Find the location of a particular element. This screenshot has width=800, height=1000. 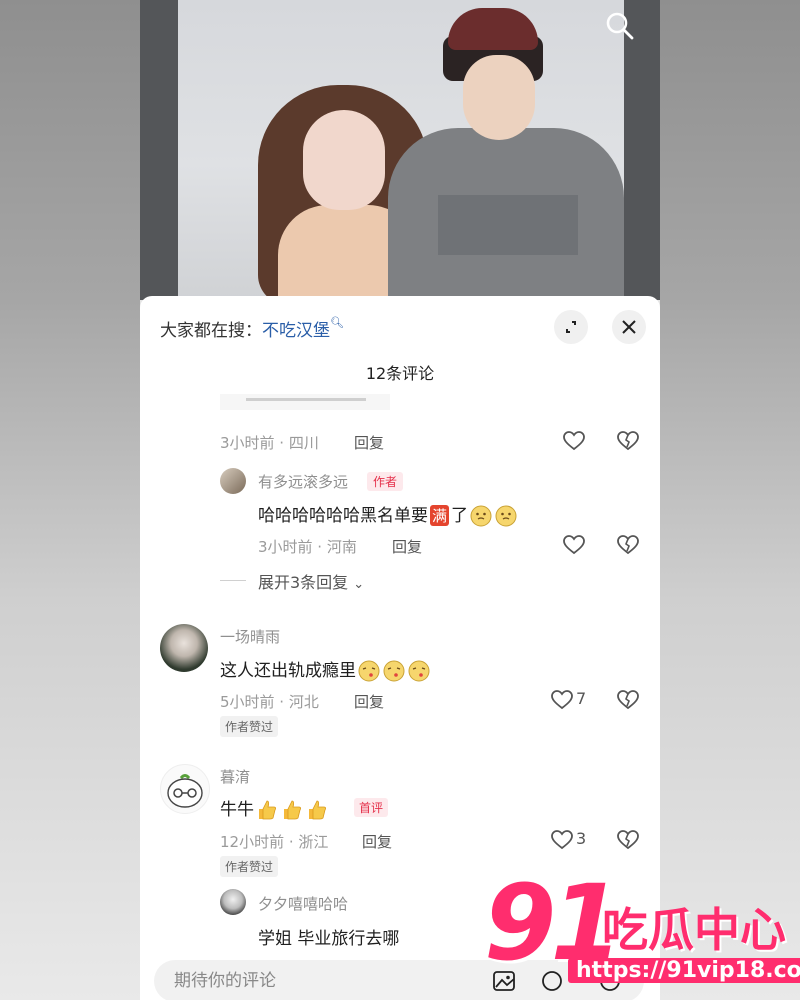

comment-text: 牛牛 is located at coordinates (274, 808).